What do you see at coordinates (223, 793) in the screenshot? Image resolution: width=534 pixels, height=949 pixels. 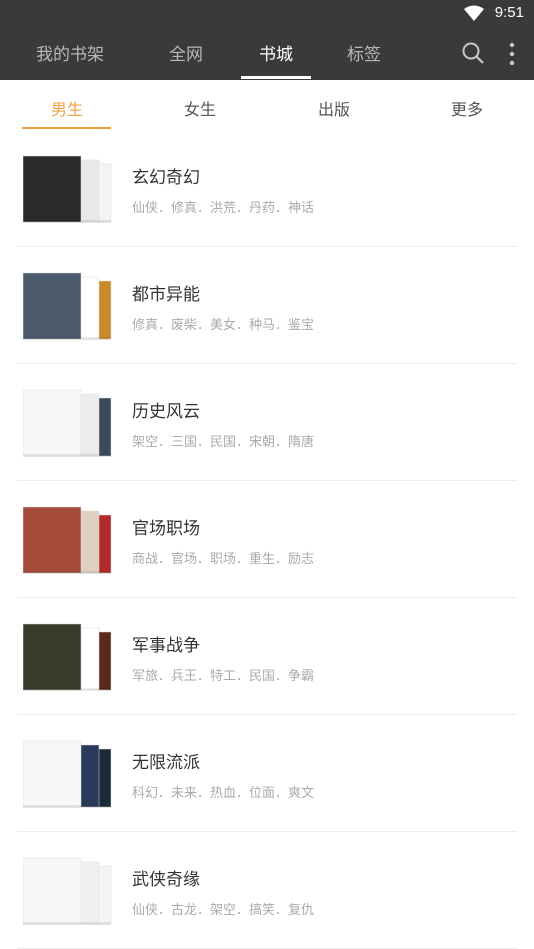 I see `category-tags: 科幻．未来．热血．位面．爽文` at bounding box center [223, 793].